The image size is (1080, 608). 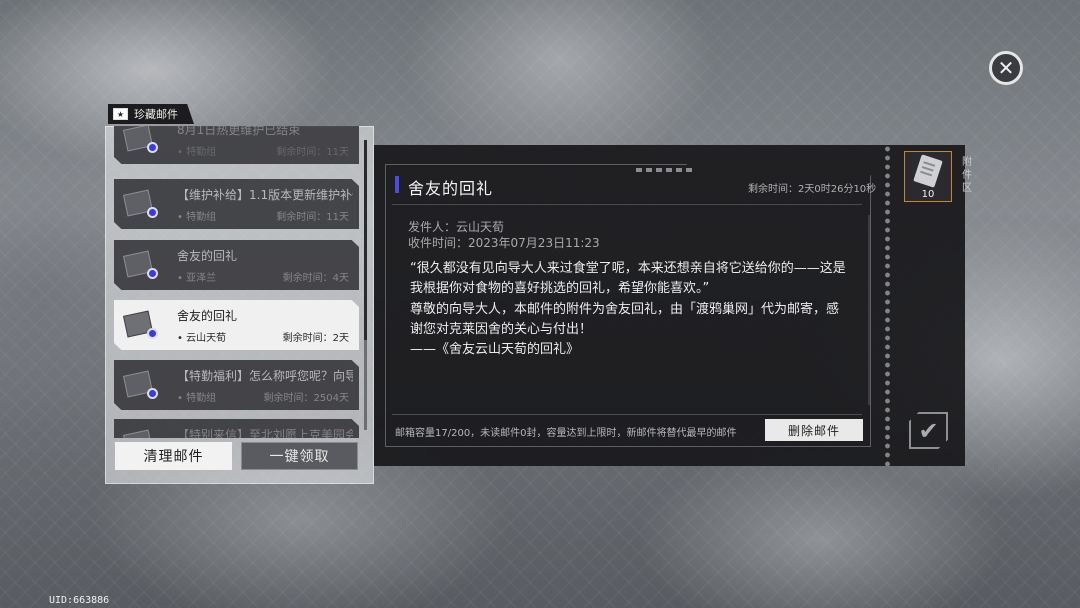 I want to click on mail-sender-line: 发件人：云山天荀, so click(x=456, y=227).